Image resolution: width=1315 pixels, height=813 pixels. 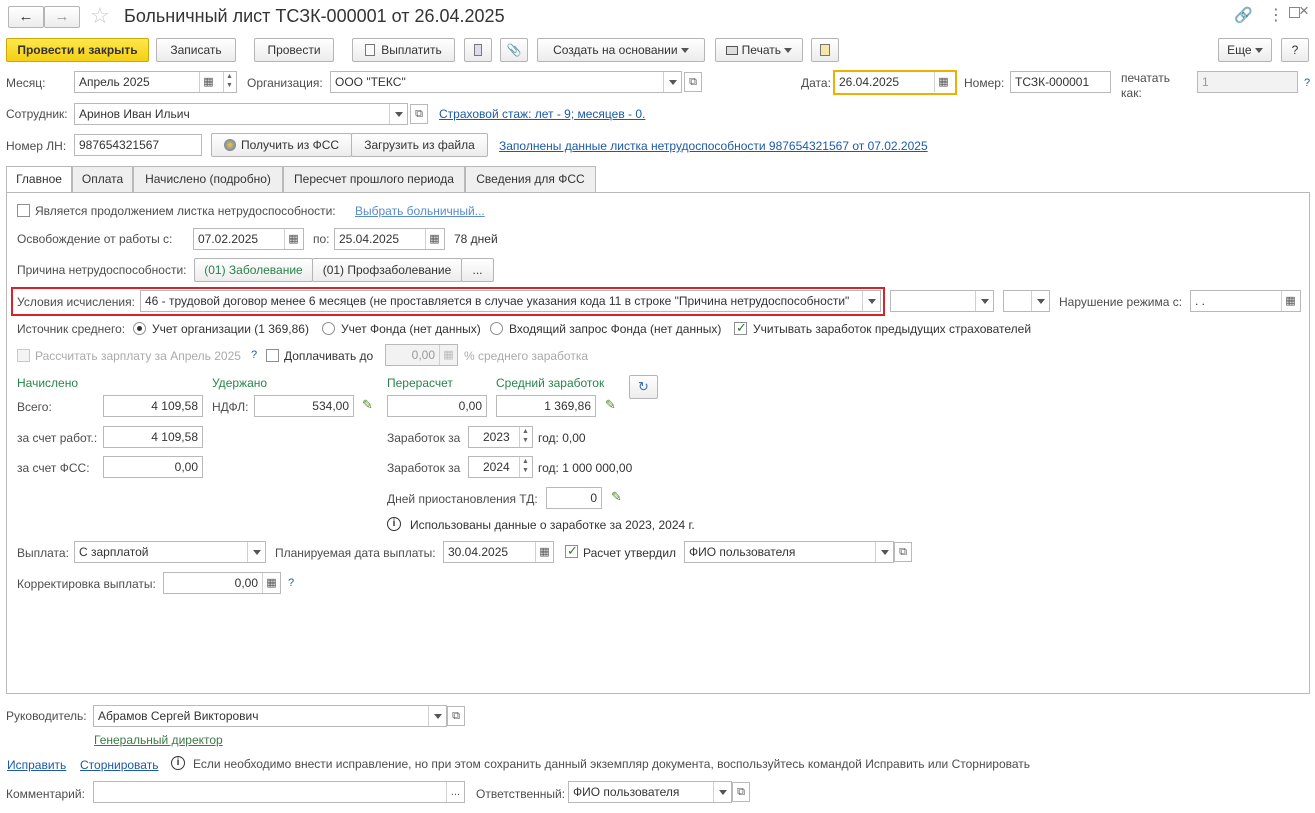 What do you see at coordinates (281, 145) in the screenshot?
I see `get-from-fss-button: Получить из ФСС` at bounding box center [281, 145].